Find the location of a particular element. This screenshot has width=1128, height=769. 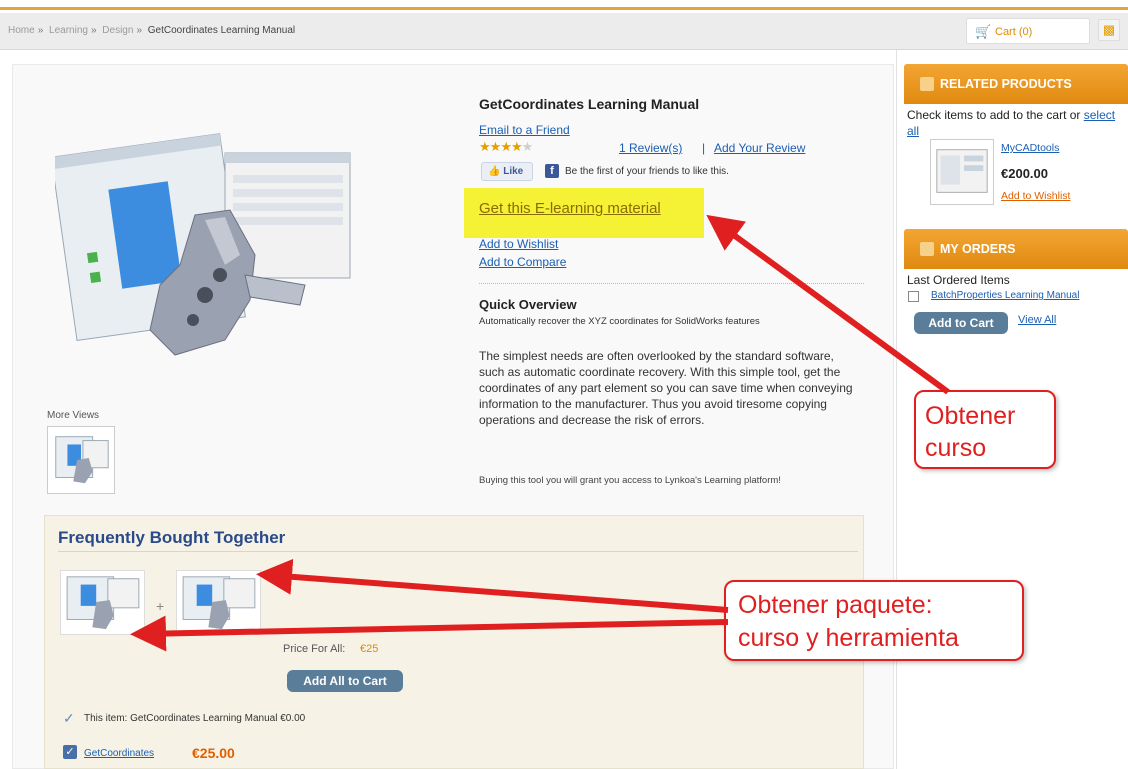

my-orders-header: MY ORDERS is located at coordinates (1016, 249).